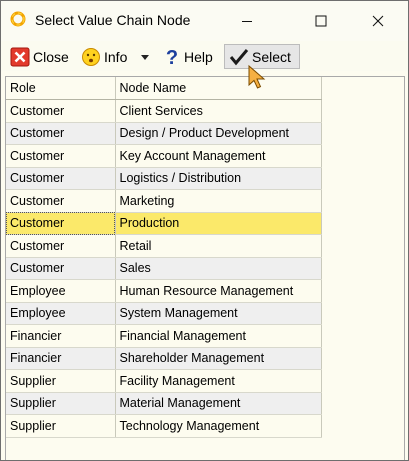  Describe the element at coordinates (257, 76) in the screenshot. I see `mouse-cursor-icon` at that location.